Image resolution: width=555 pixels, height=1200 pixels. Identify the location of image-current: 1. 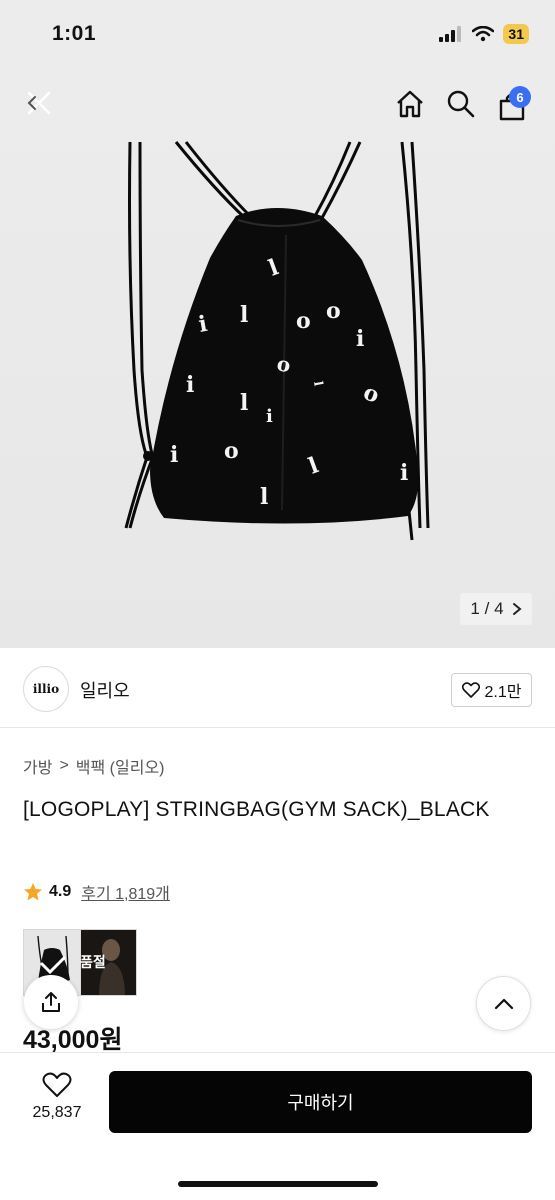
(475, 608).